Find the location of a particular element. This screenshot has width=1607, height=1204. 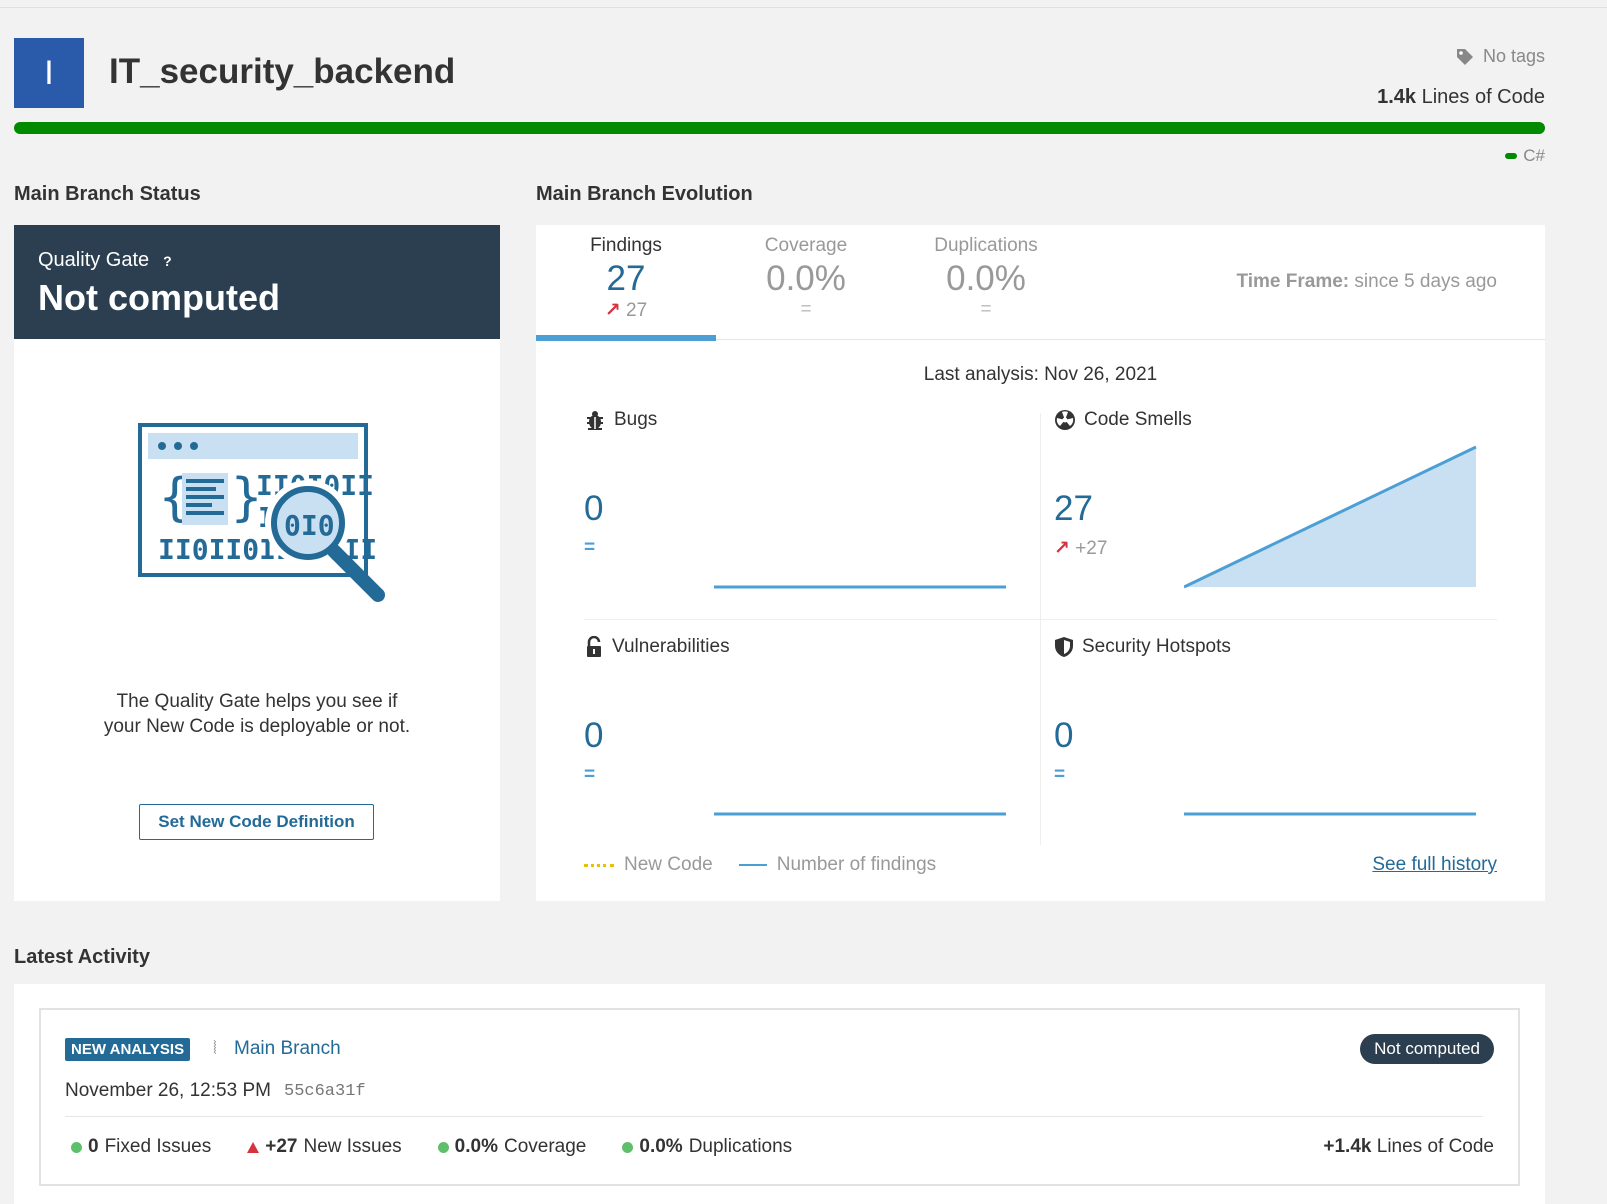

set-new-code-definition-button: Set New Code Definition is located at coordinates (256, 822).